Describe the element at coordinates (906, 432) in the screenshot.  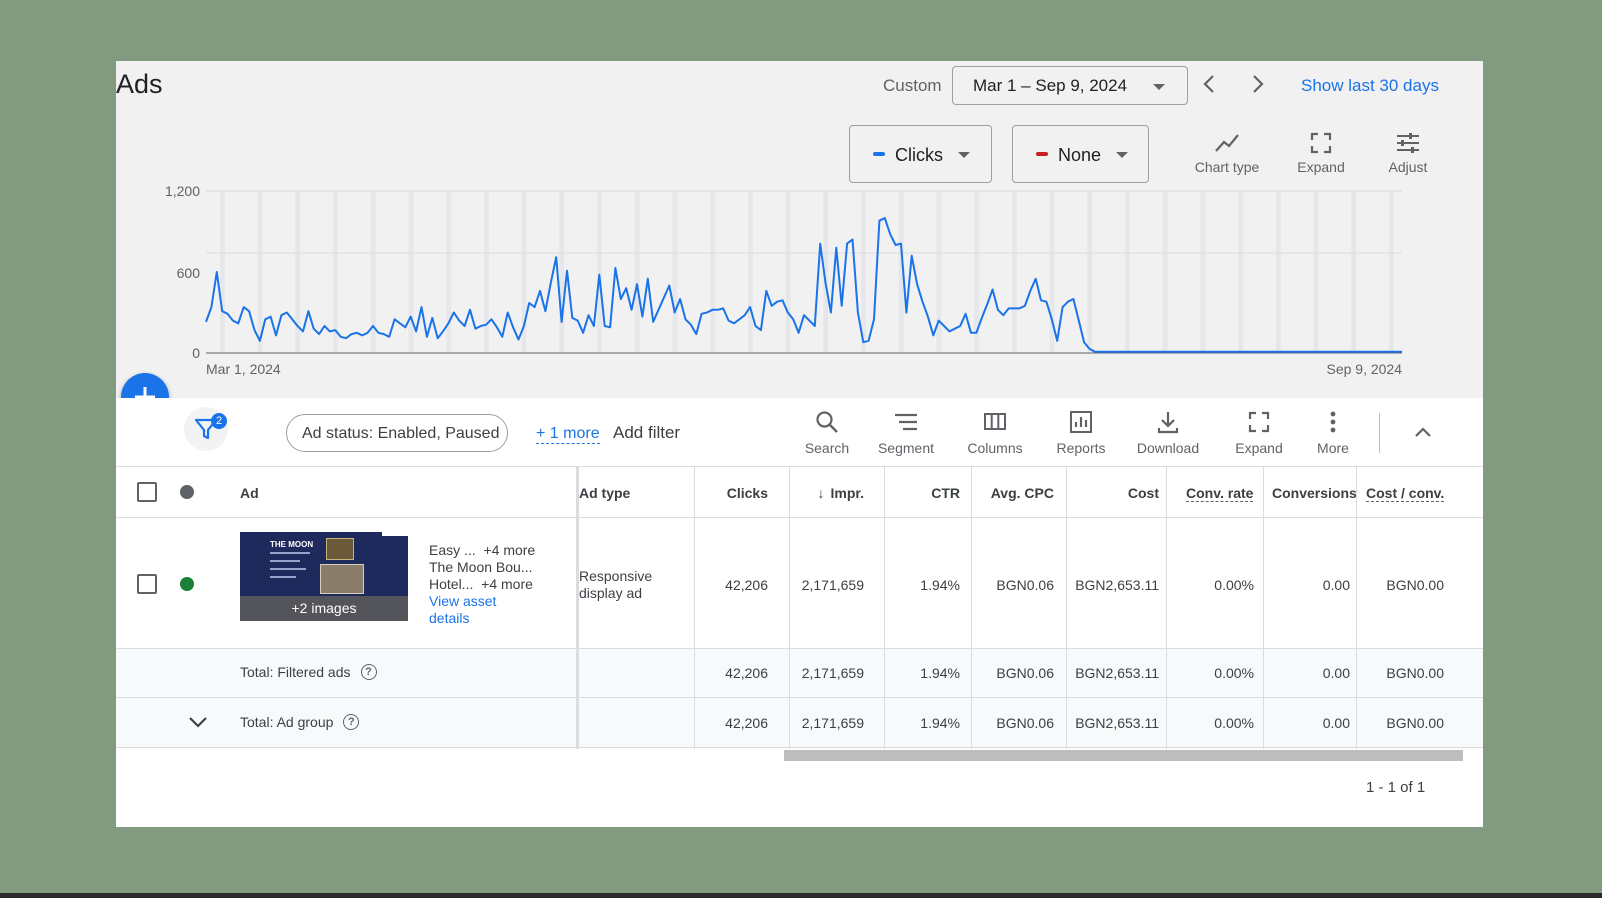
I see `segment-button: Segment` at that location.